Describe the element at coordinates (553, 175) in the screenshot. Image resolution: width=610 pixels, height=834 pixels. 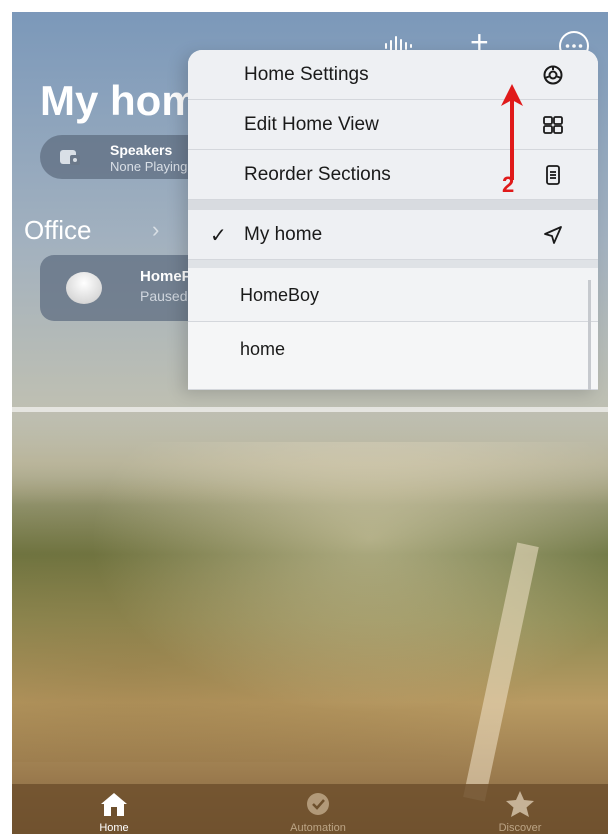
I see `list-icon` at that location.